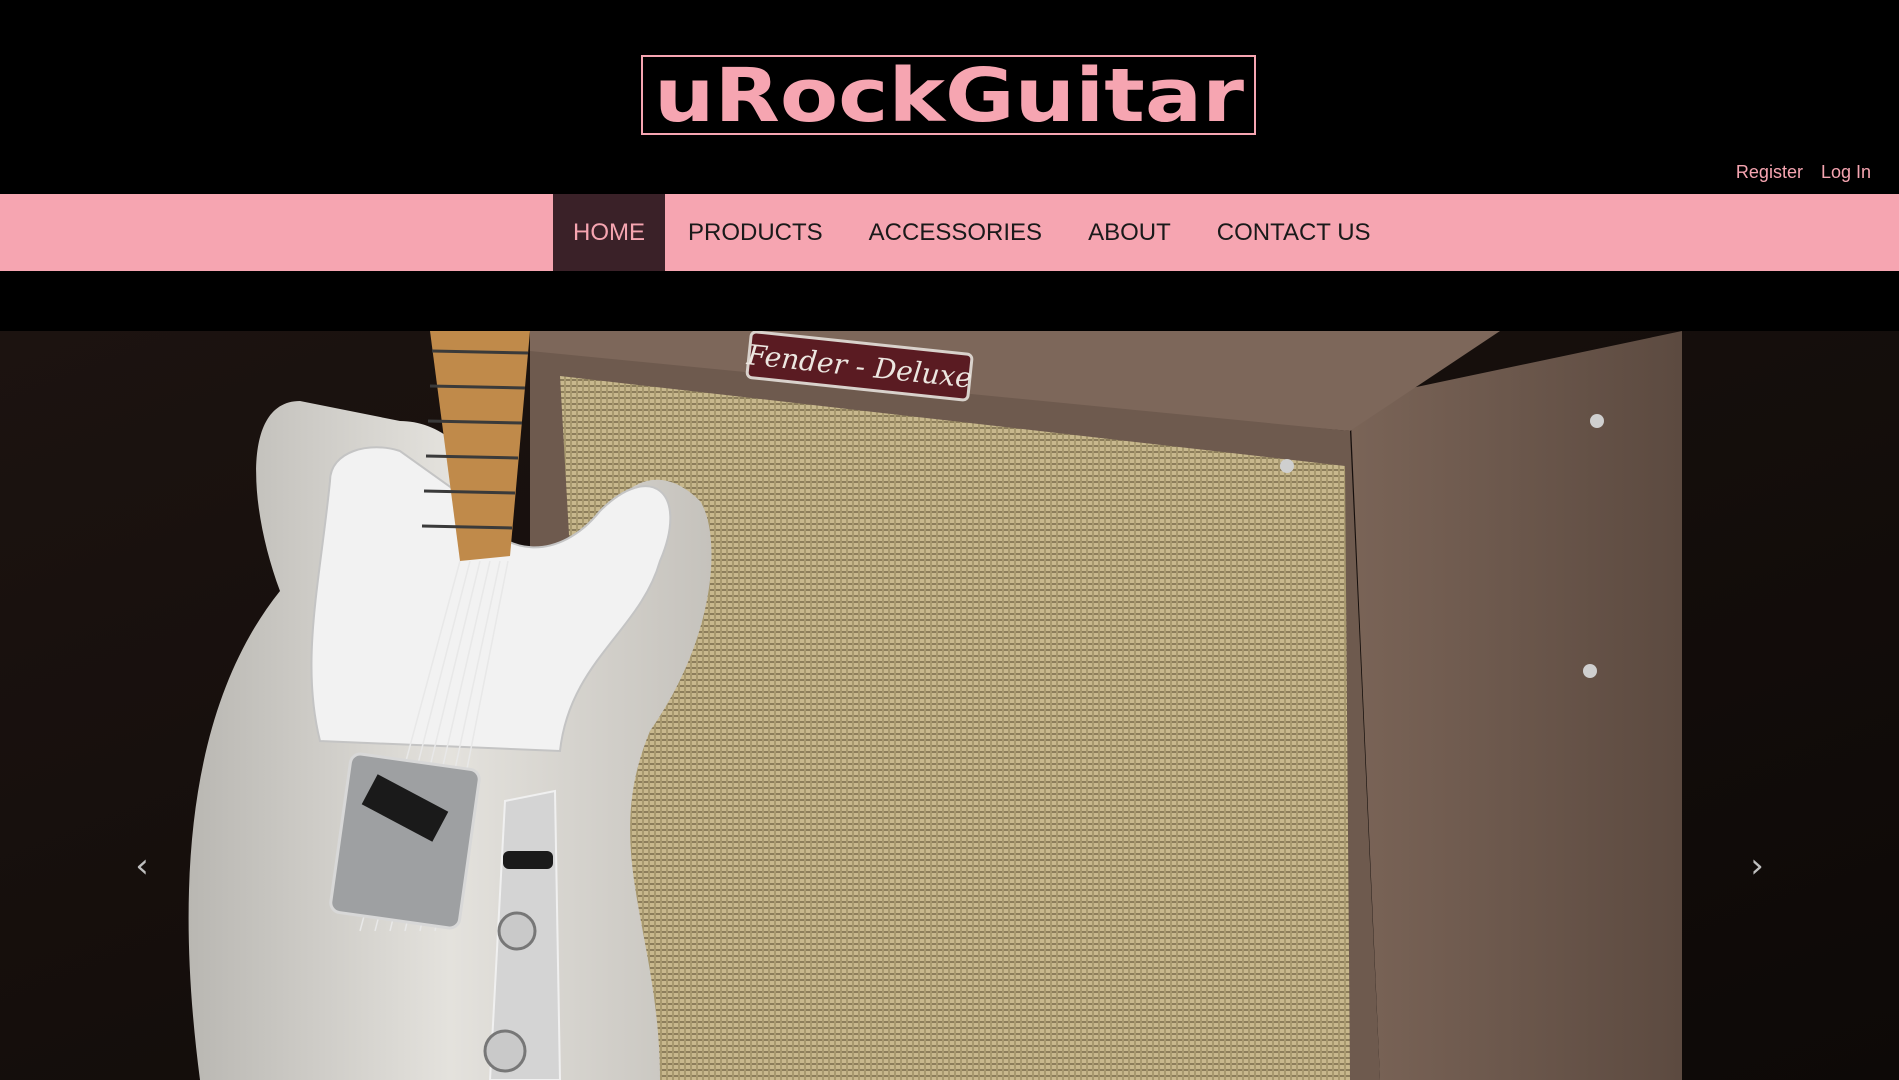 The width and height of the screenshot is (1899, 1080). I want to click on account-links: Register Log In, so click(1803, 172).